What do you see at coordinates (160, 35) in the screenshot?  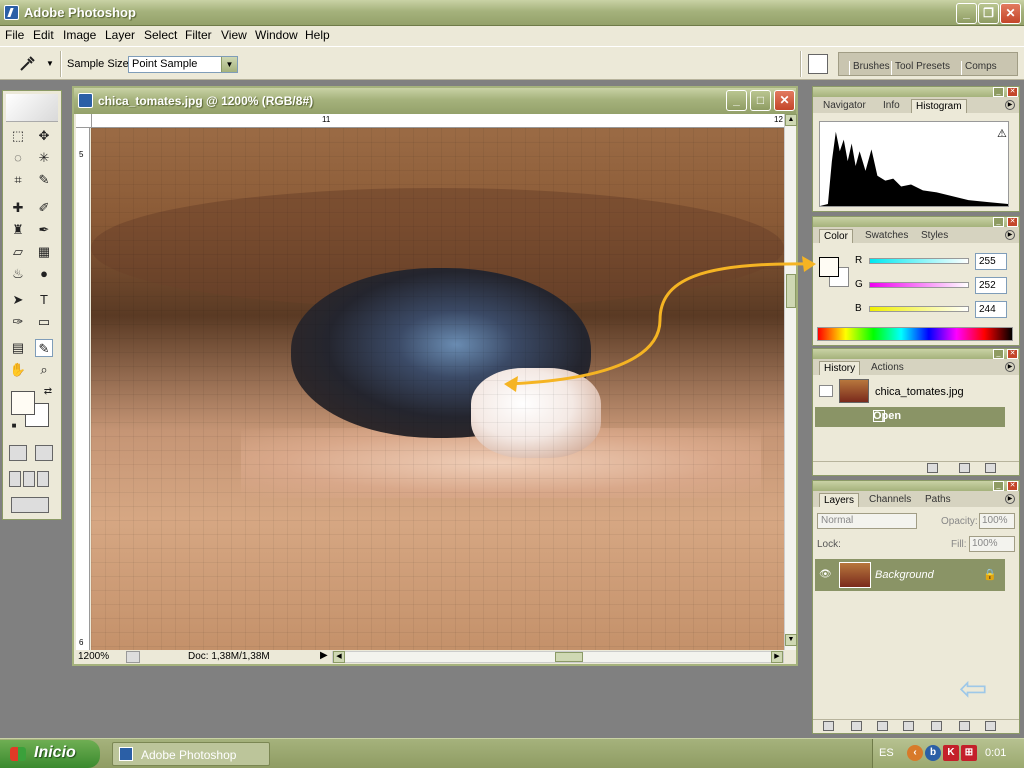 I see `menu-select: Select` at bounding box center [160, 35].